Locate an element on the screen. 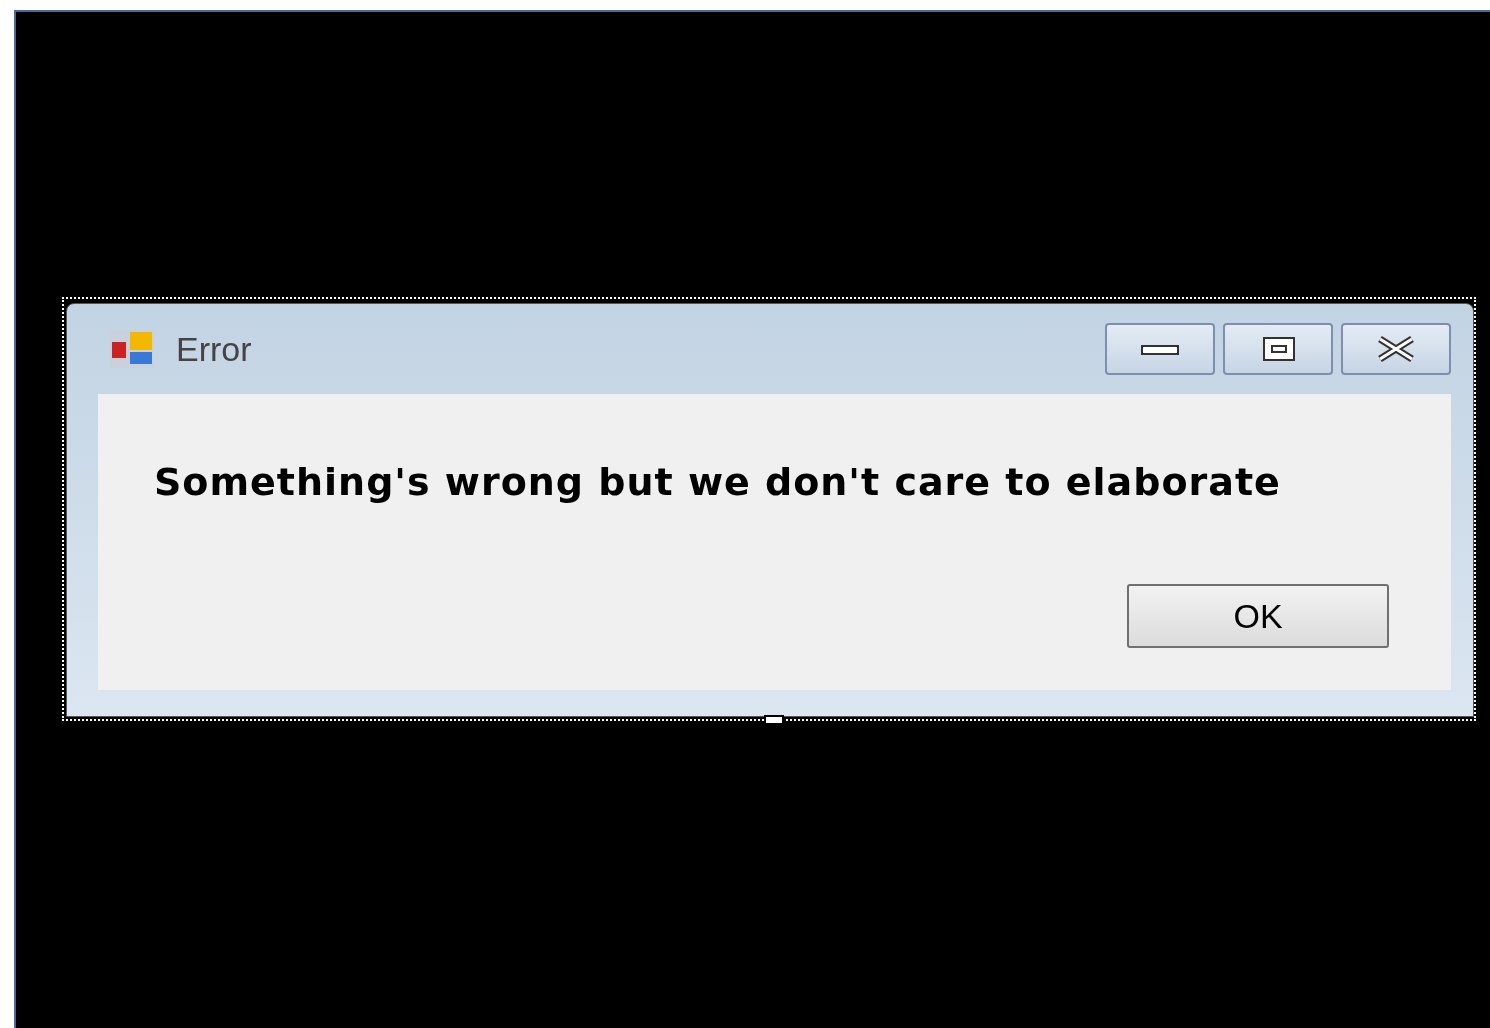 Image resolution: width=1490 pixels, height=1028 pixels. close-icon is located at coordinates (1396, 349).